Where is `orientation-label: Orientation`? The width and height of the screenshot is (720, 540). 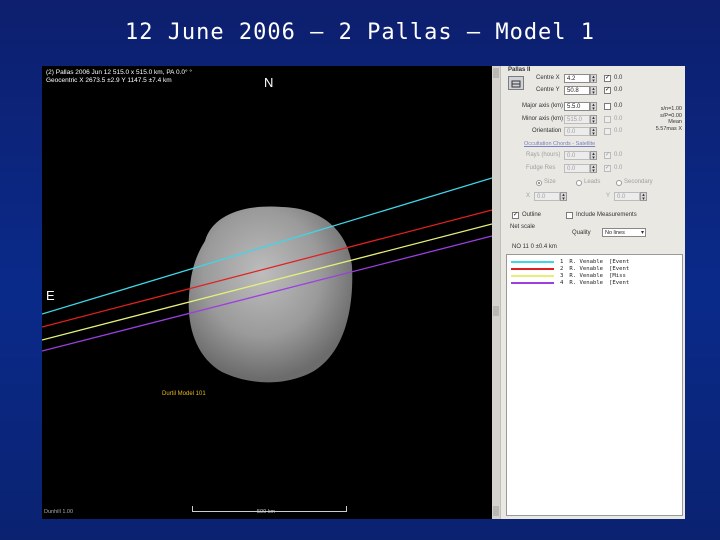 orientation-label: Orientation is located at coordinates (547, 131).